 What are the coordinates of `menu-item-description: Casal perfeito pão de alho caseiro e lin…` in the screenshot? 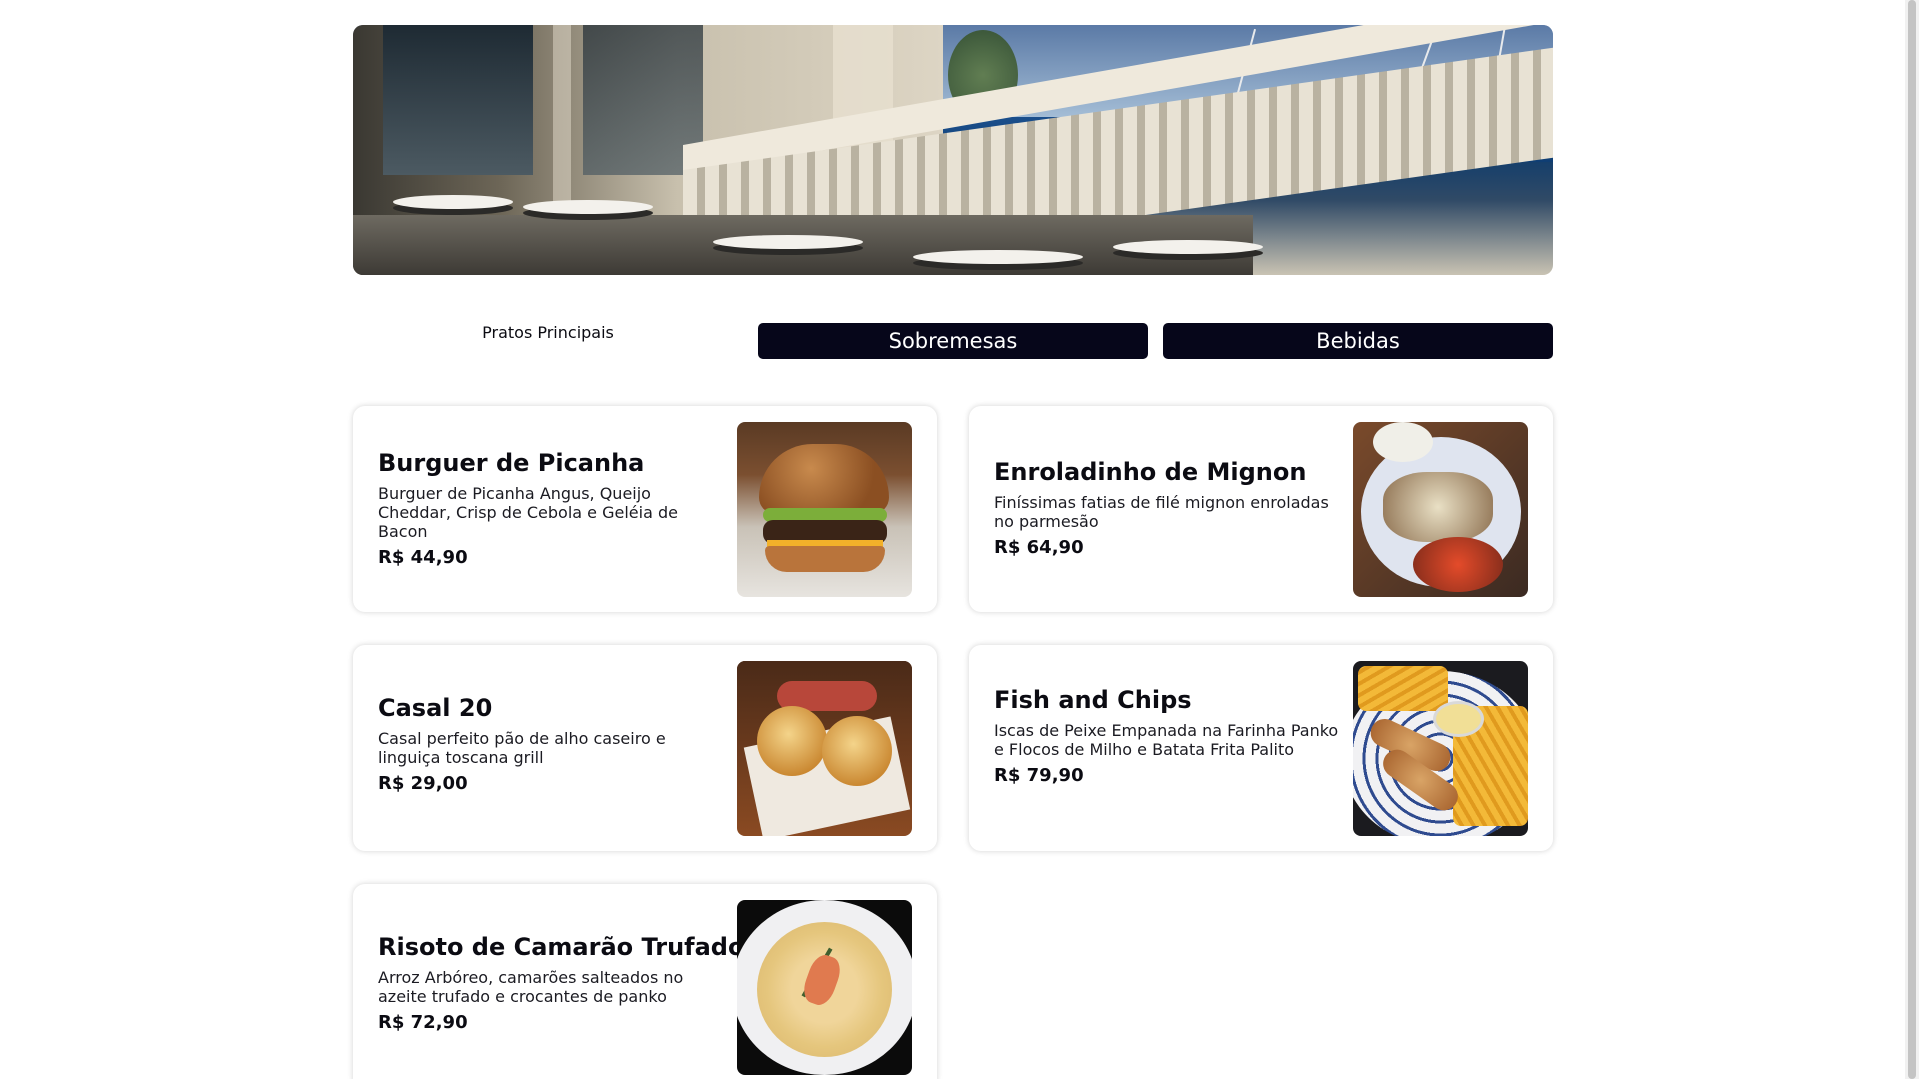 It's located at (522, 748).